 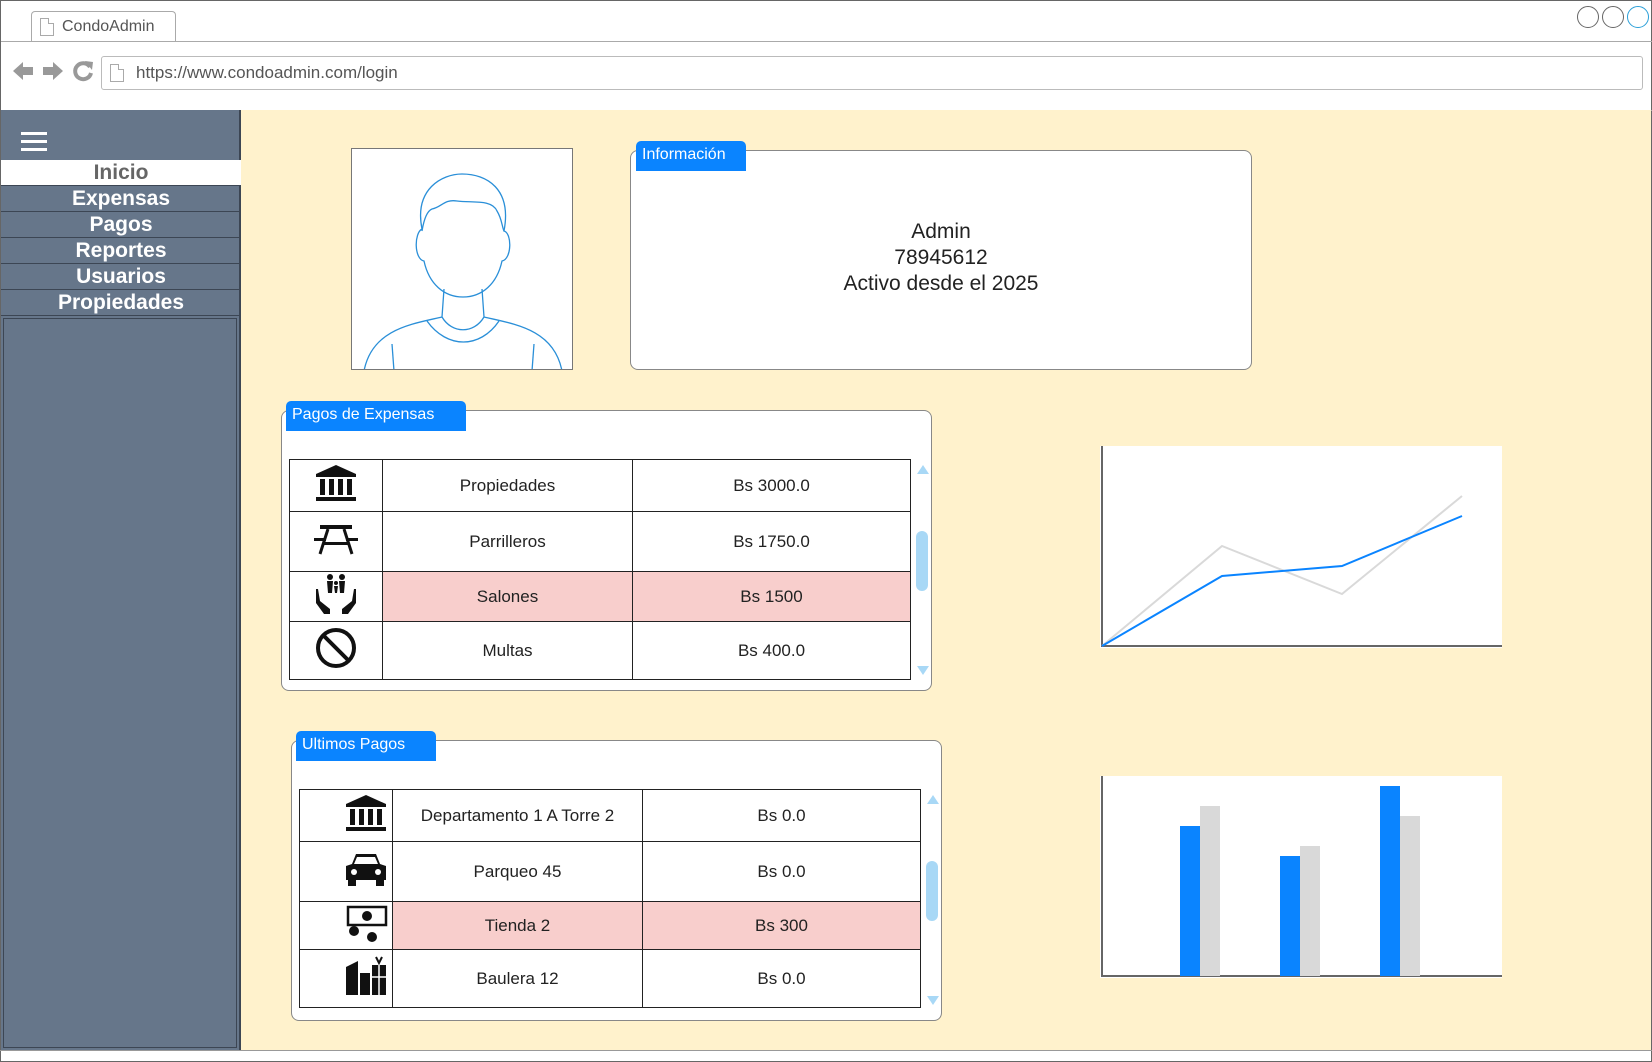 I want to click on user-silhouette-icon, so click(x=463, y=271).